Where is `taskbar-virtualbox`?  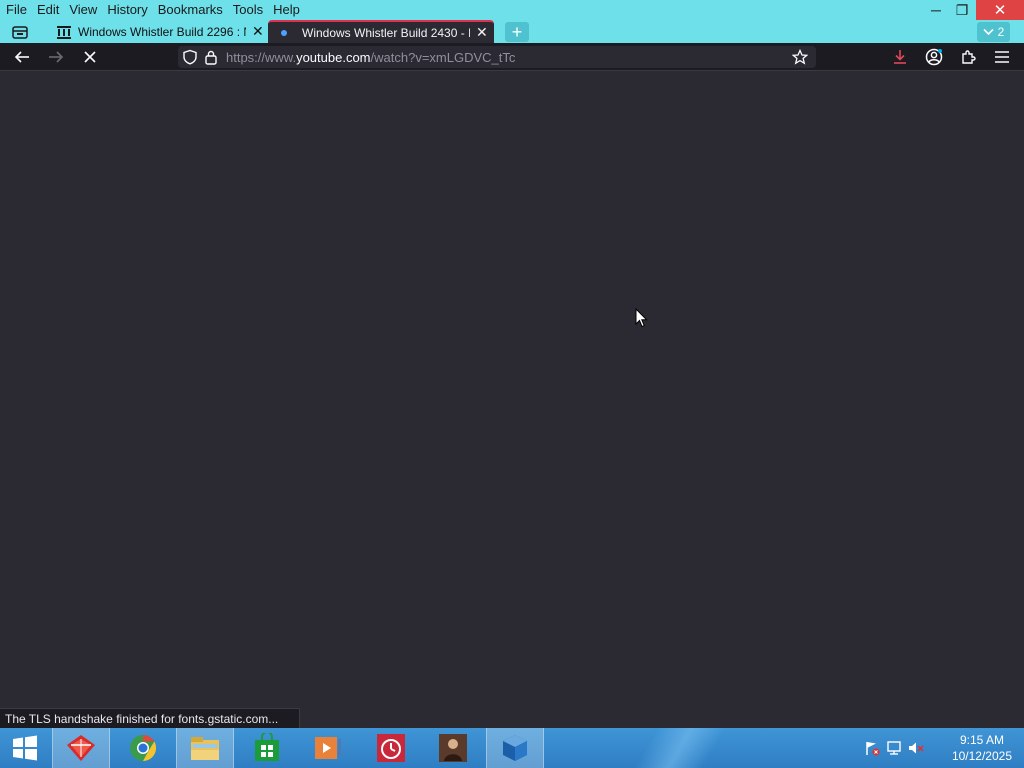
taskbar-virtualbox is located at coordinates (515, 748).